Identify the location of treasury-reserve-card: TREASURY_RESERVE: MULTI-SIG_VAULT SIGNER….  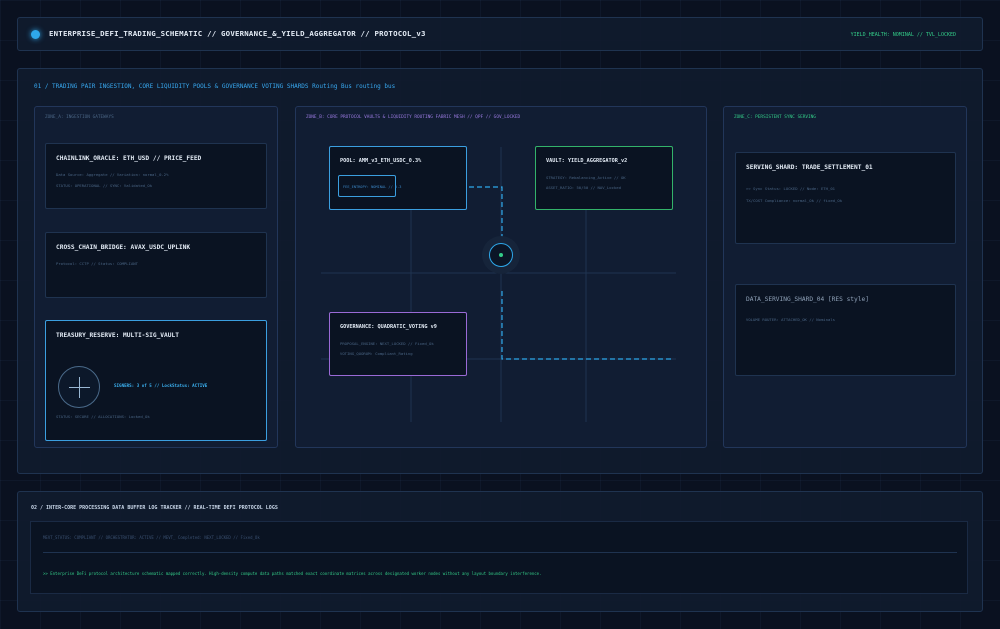
(156, 380).